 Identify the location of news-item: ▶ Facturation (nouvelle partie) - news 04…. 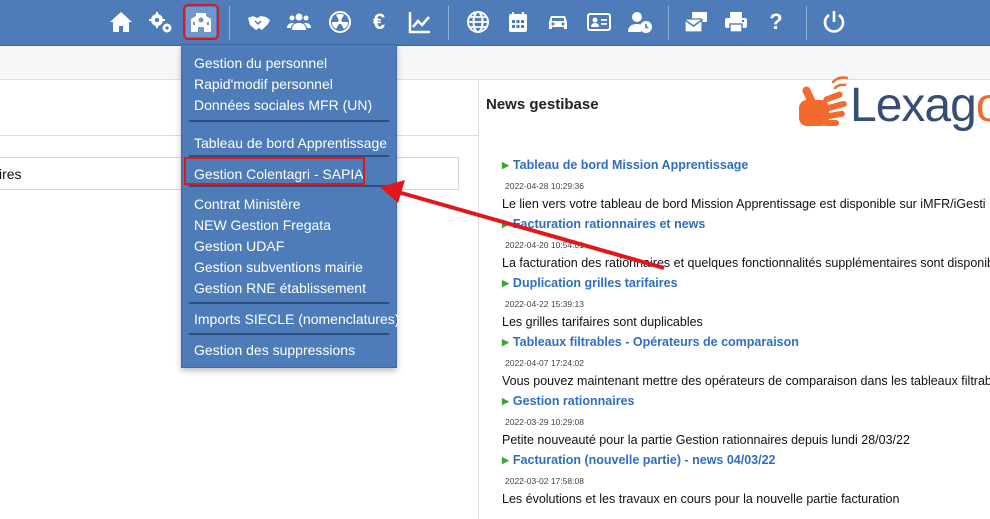
(746, 482).